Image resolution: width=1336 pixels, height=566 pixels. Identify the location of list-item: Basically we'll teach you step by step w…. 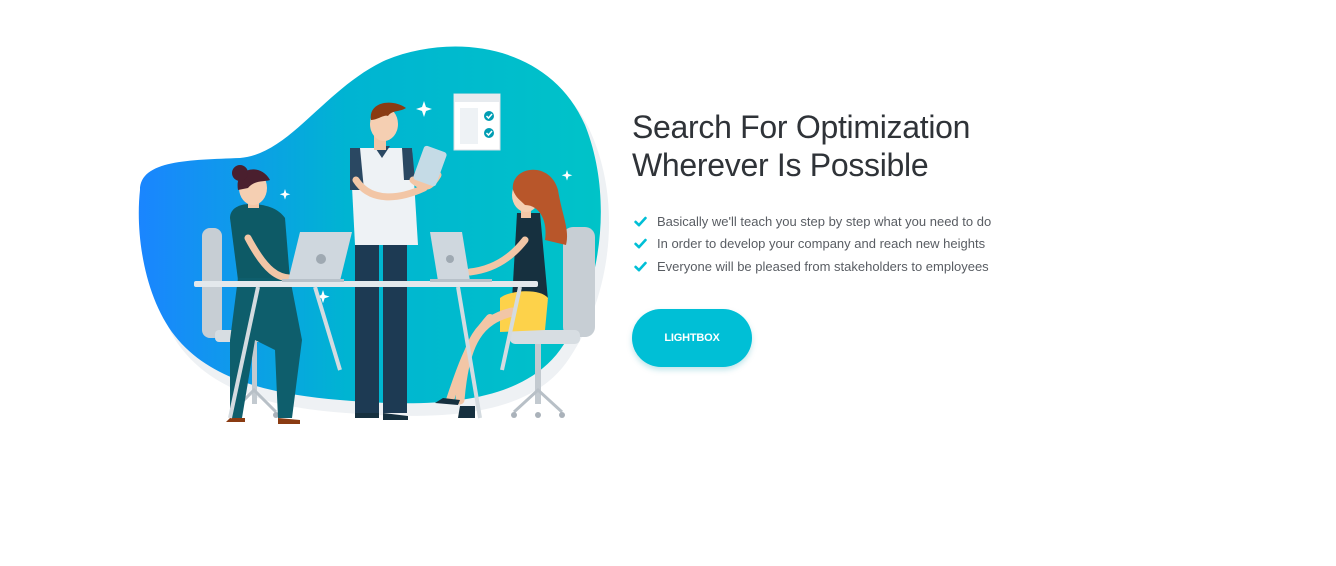
(842, 221).